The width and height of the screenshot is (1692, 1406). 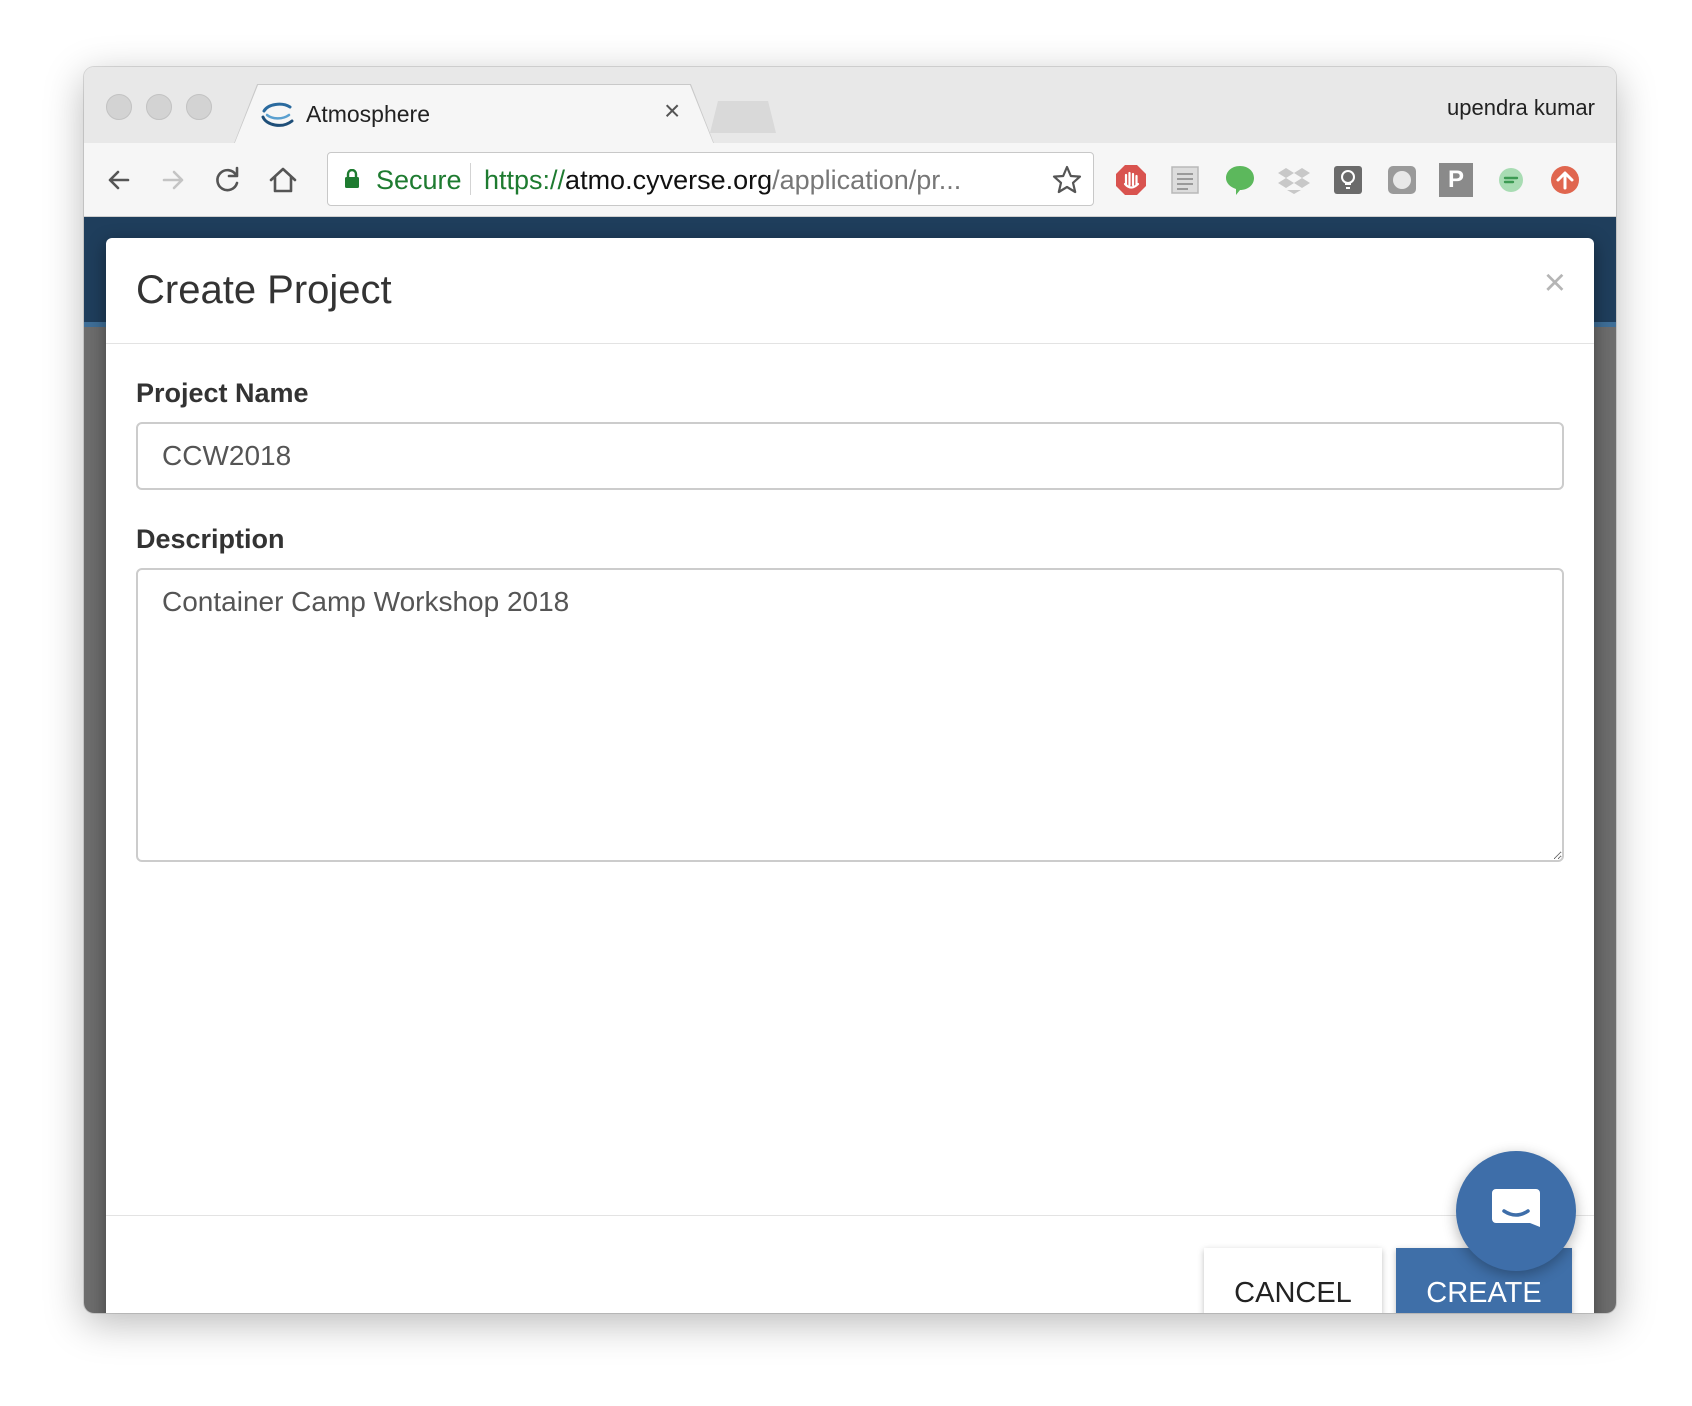 I want to click on project-name-label: Project Name, so click(x=222, y=393).